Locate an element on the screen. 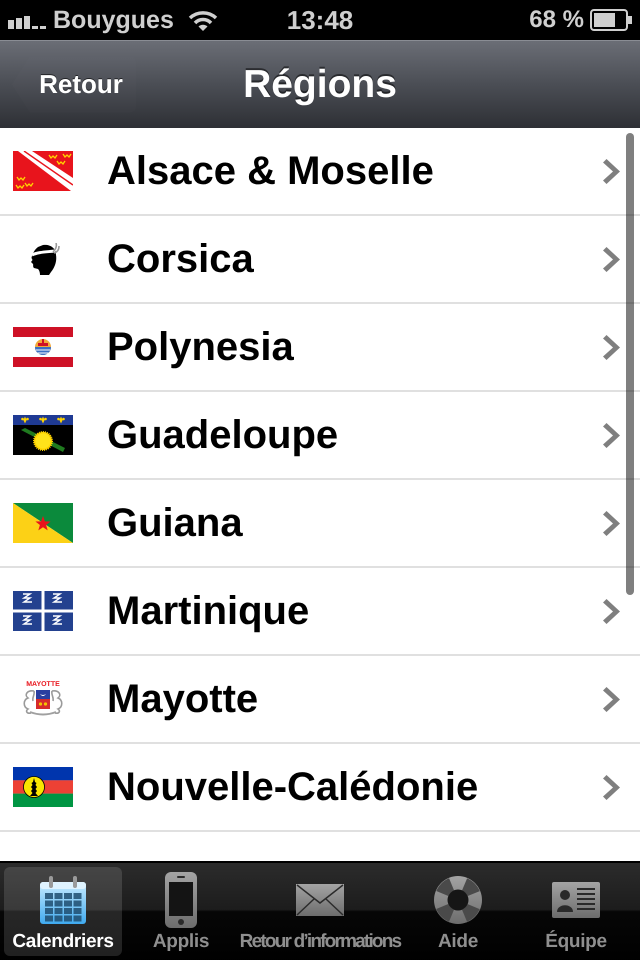 The height and width of the screenshot is (960, 640). moor-head-icon is located at coordinates (45, 259).